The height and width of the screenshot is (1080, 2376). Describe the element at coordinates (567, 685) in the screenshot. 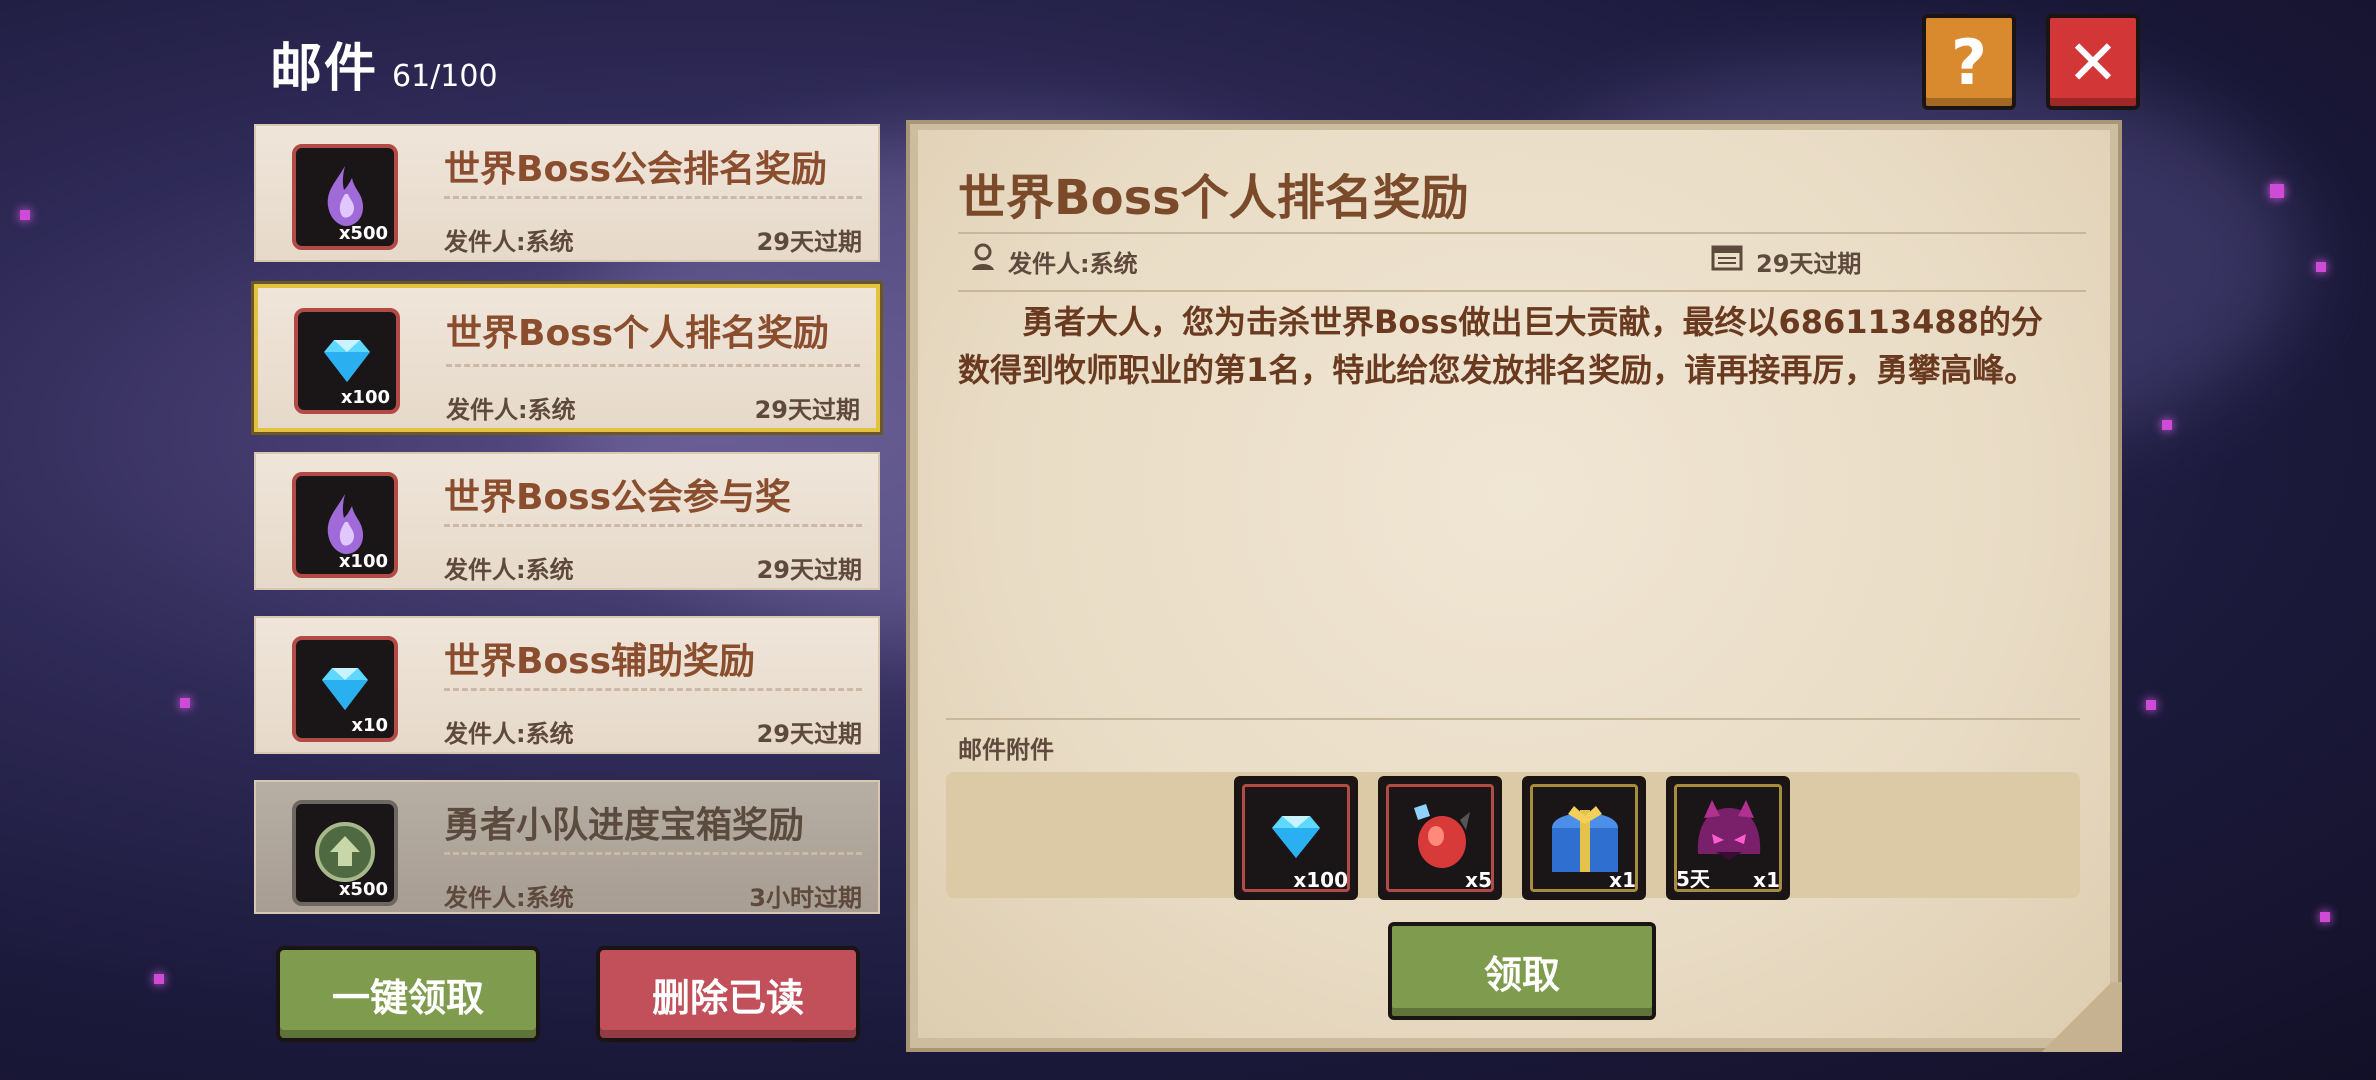

I see `mail-item: x10 世界Boss辅助奖励 发件人:系统 29天过期` at that location.